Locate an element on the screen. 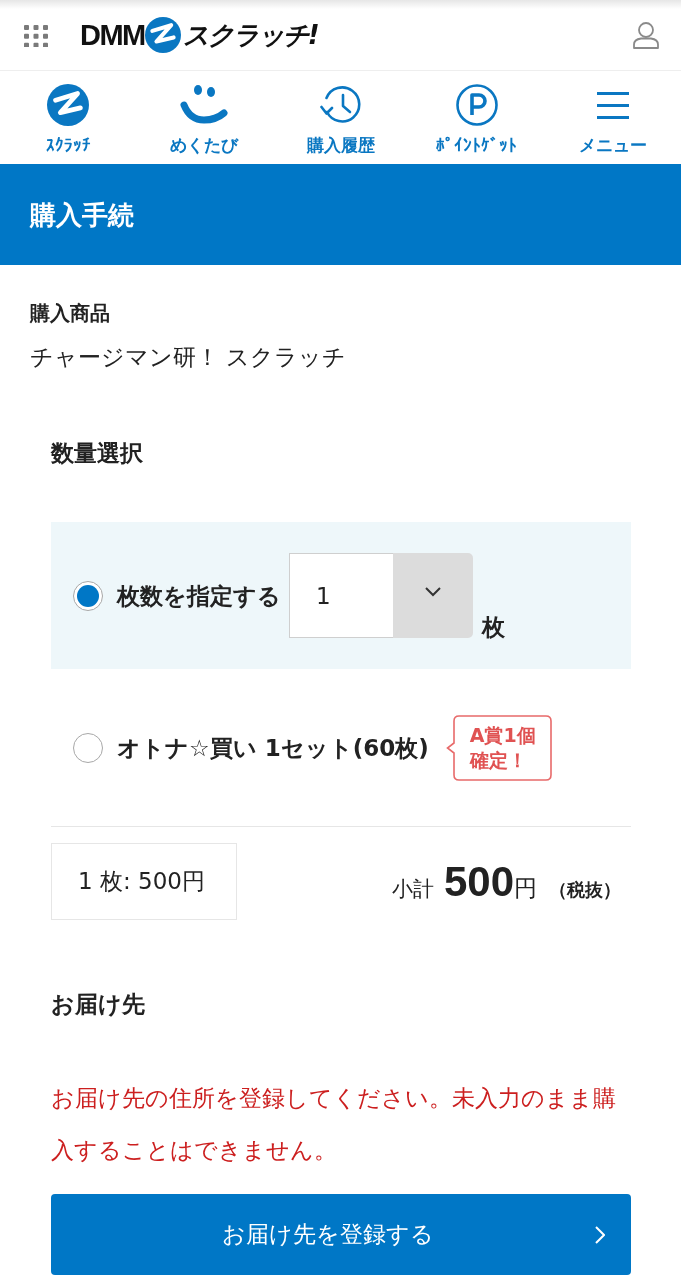  smile-icon is located at coordinates (204, 105).